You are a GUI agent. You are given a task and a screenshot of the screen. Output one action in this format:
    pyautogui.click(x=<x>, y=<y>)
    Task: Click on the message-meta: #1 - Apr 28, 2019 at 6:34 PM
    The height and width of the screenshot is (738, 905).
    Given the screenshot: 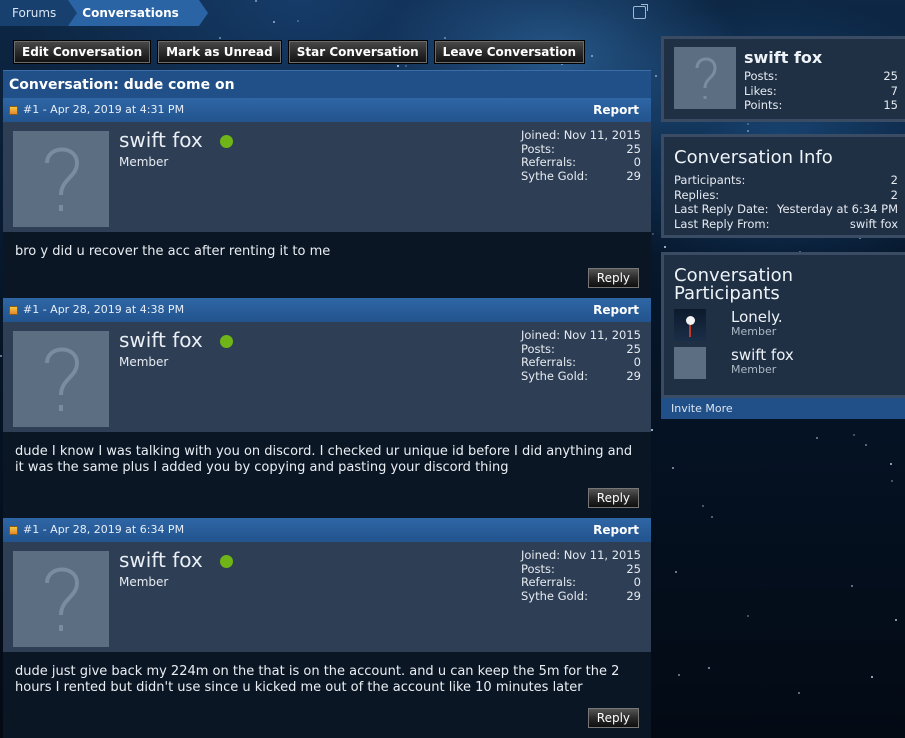 What is the action you would take?
    pyautogui.click(x=103, y=530)
    